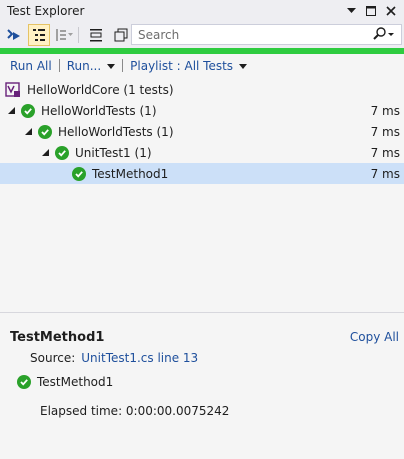  I want to click on details-source: Source: UnitTest1.cs line 13, so click(114, 358).